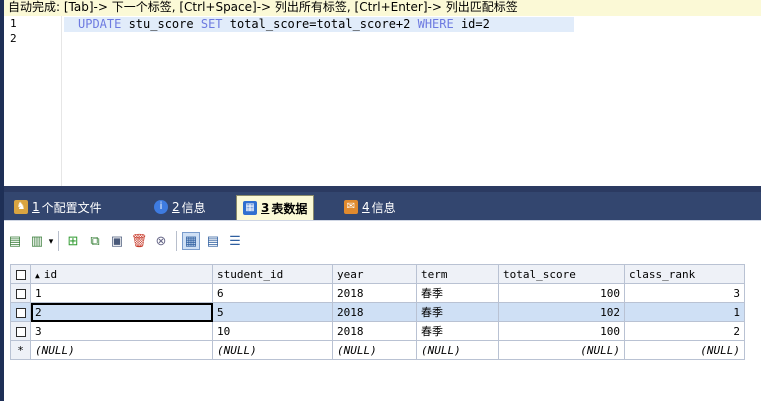 This screenshot has height=401, width=761. What do you see at coordinates (684, 331) in the screenshot?
I see `cell-class-rank: 2` at bounding box center [684, 331].